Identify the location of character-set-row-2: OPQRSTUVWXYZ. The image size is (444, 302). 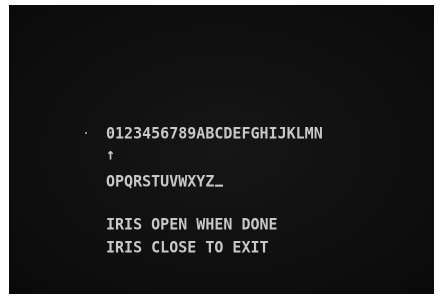
(160, 181).